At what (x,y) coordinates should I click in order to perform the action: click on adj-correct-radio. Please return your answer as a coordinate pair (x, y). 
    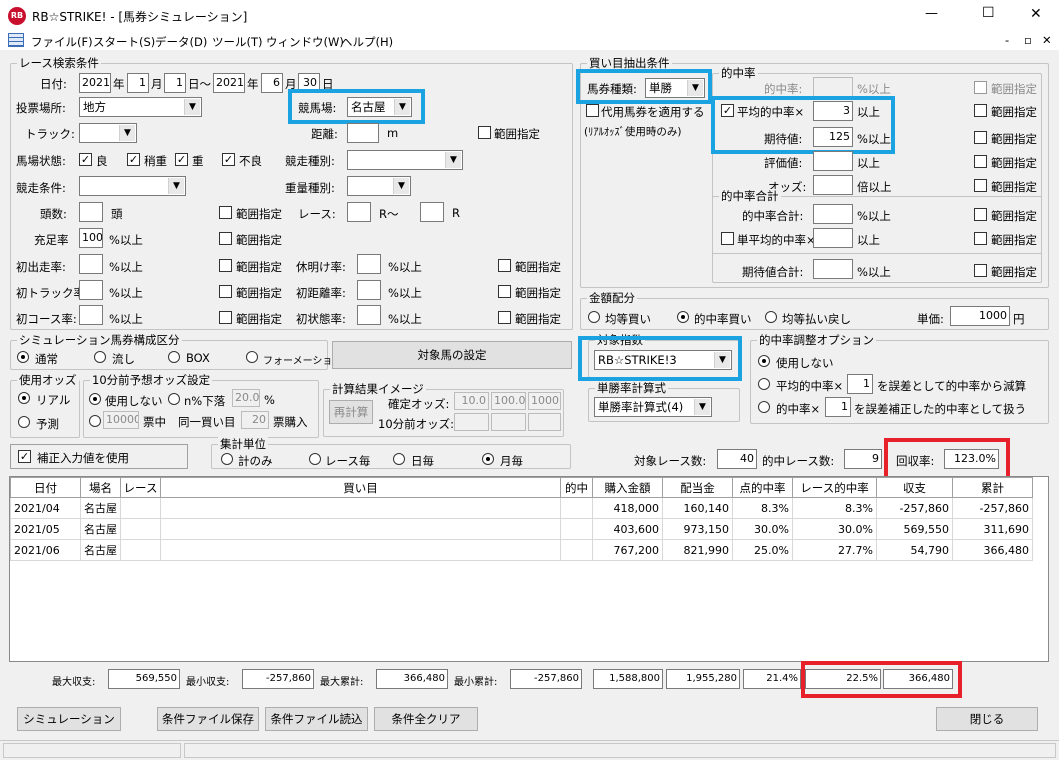
    Looking at the image, I should click on (764, 407).